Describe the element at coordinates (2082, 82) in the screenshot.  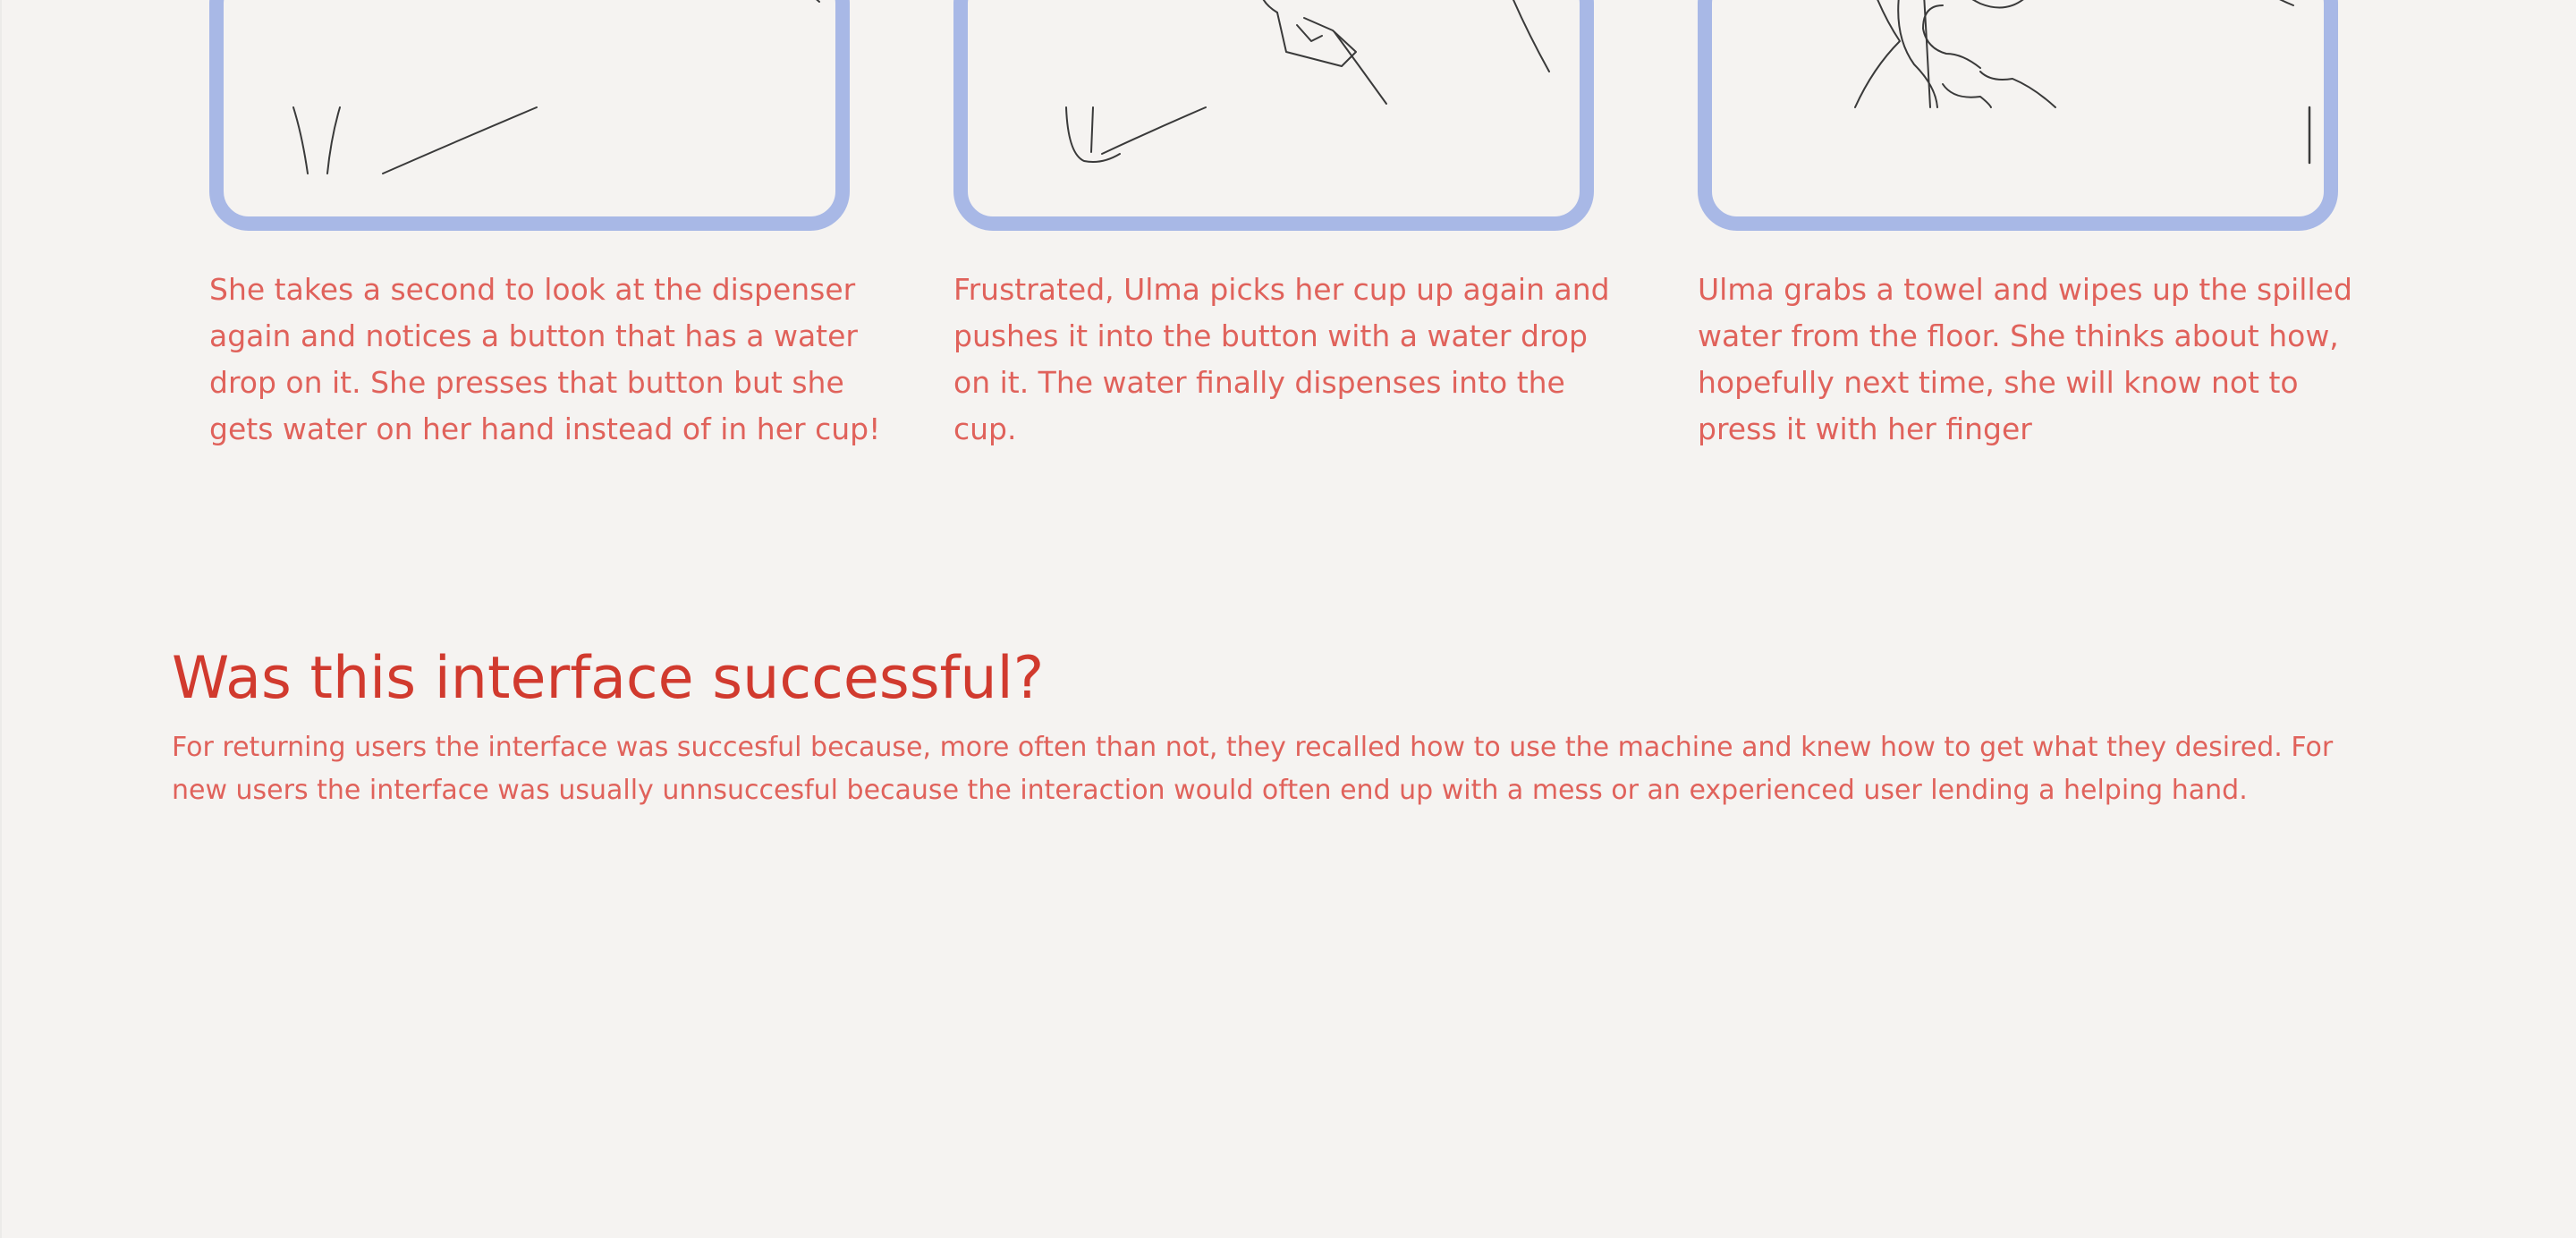
I see `sketch-hands-with-towel` at that location.